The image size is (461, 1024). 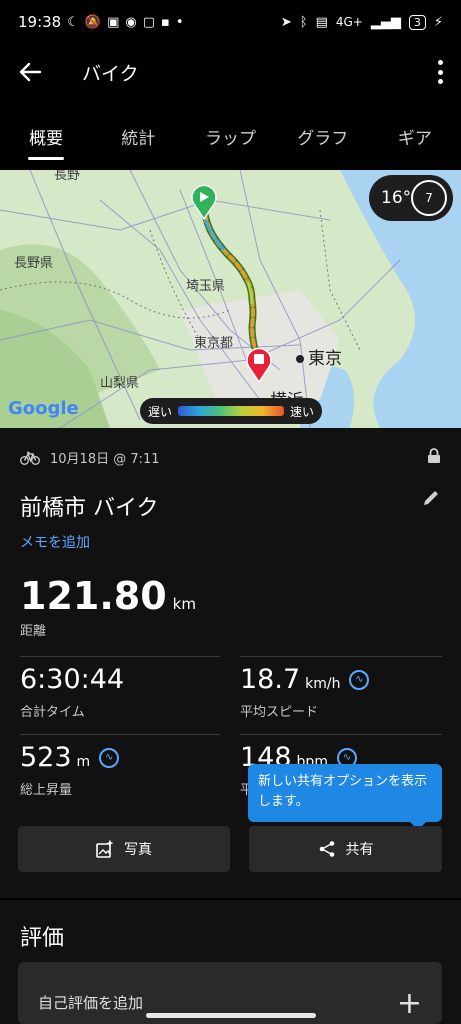 I want to click on status-time: 19:38, so click(x=40, y=22).